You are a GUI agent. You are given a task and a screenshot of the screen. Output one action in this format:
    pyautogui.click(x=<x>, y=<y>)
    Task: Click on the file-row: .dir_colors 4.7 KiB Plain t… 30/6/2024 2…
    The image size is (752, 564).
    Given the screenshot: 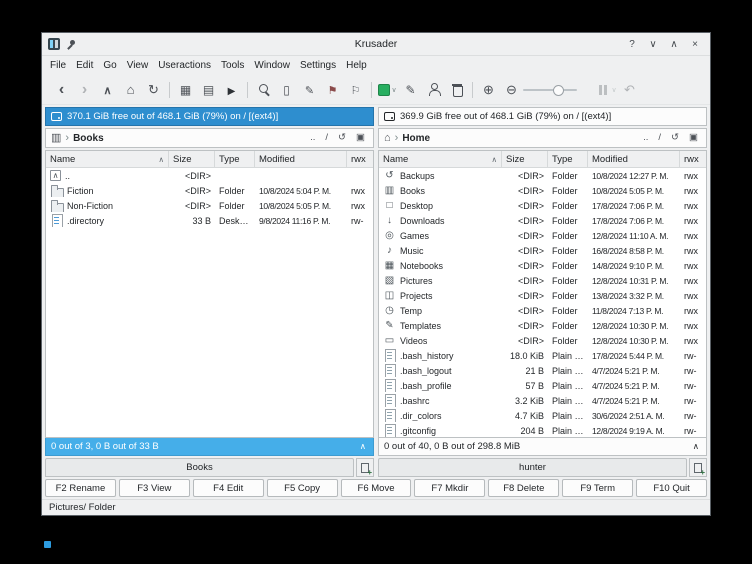 What is the action you would take?
    pyautogui.click(x=542, y=415)
    